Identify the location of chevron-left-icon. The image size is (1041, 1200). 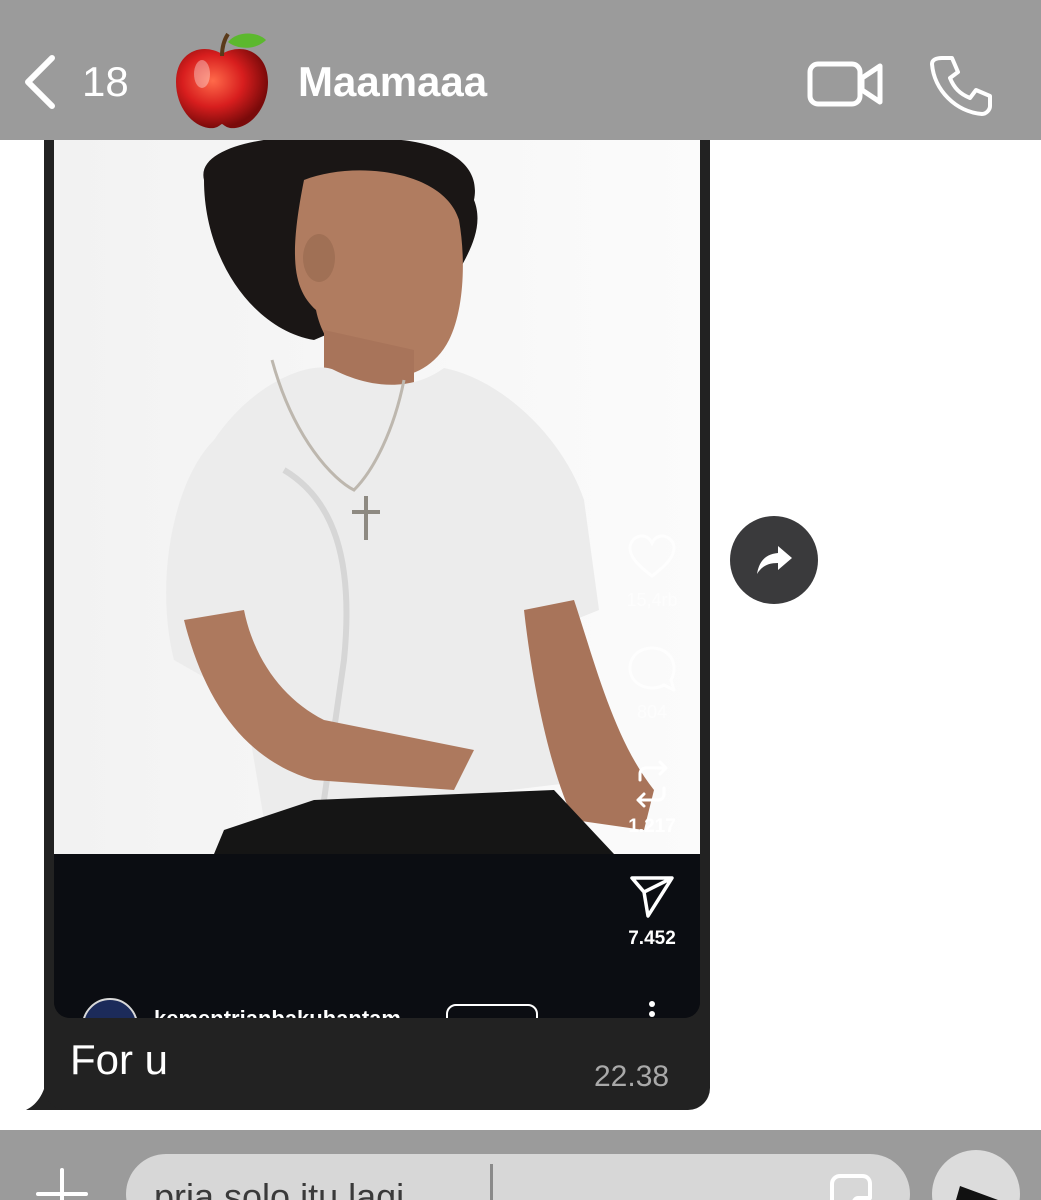
(40, 82).